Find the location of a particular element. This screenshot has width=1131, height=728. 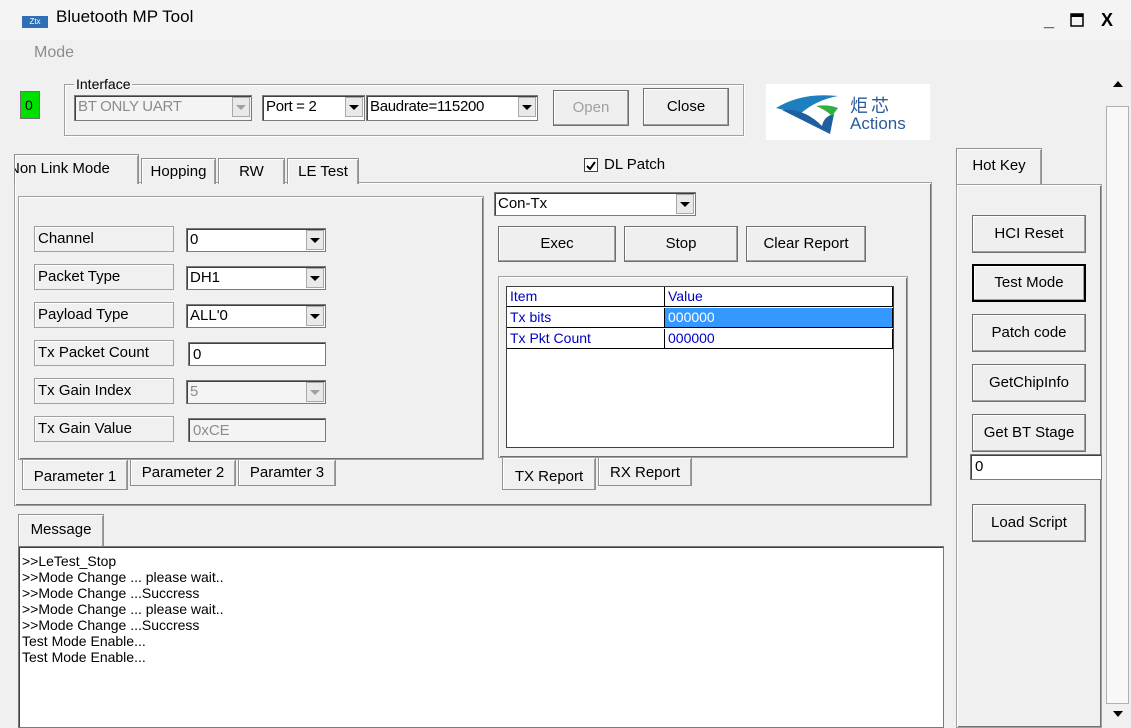

hci-reset-button: HCI Reset is located at coordinates (1029, 234).